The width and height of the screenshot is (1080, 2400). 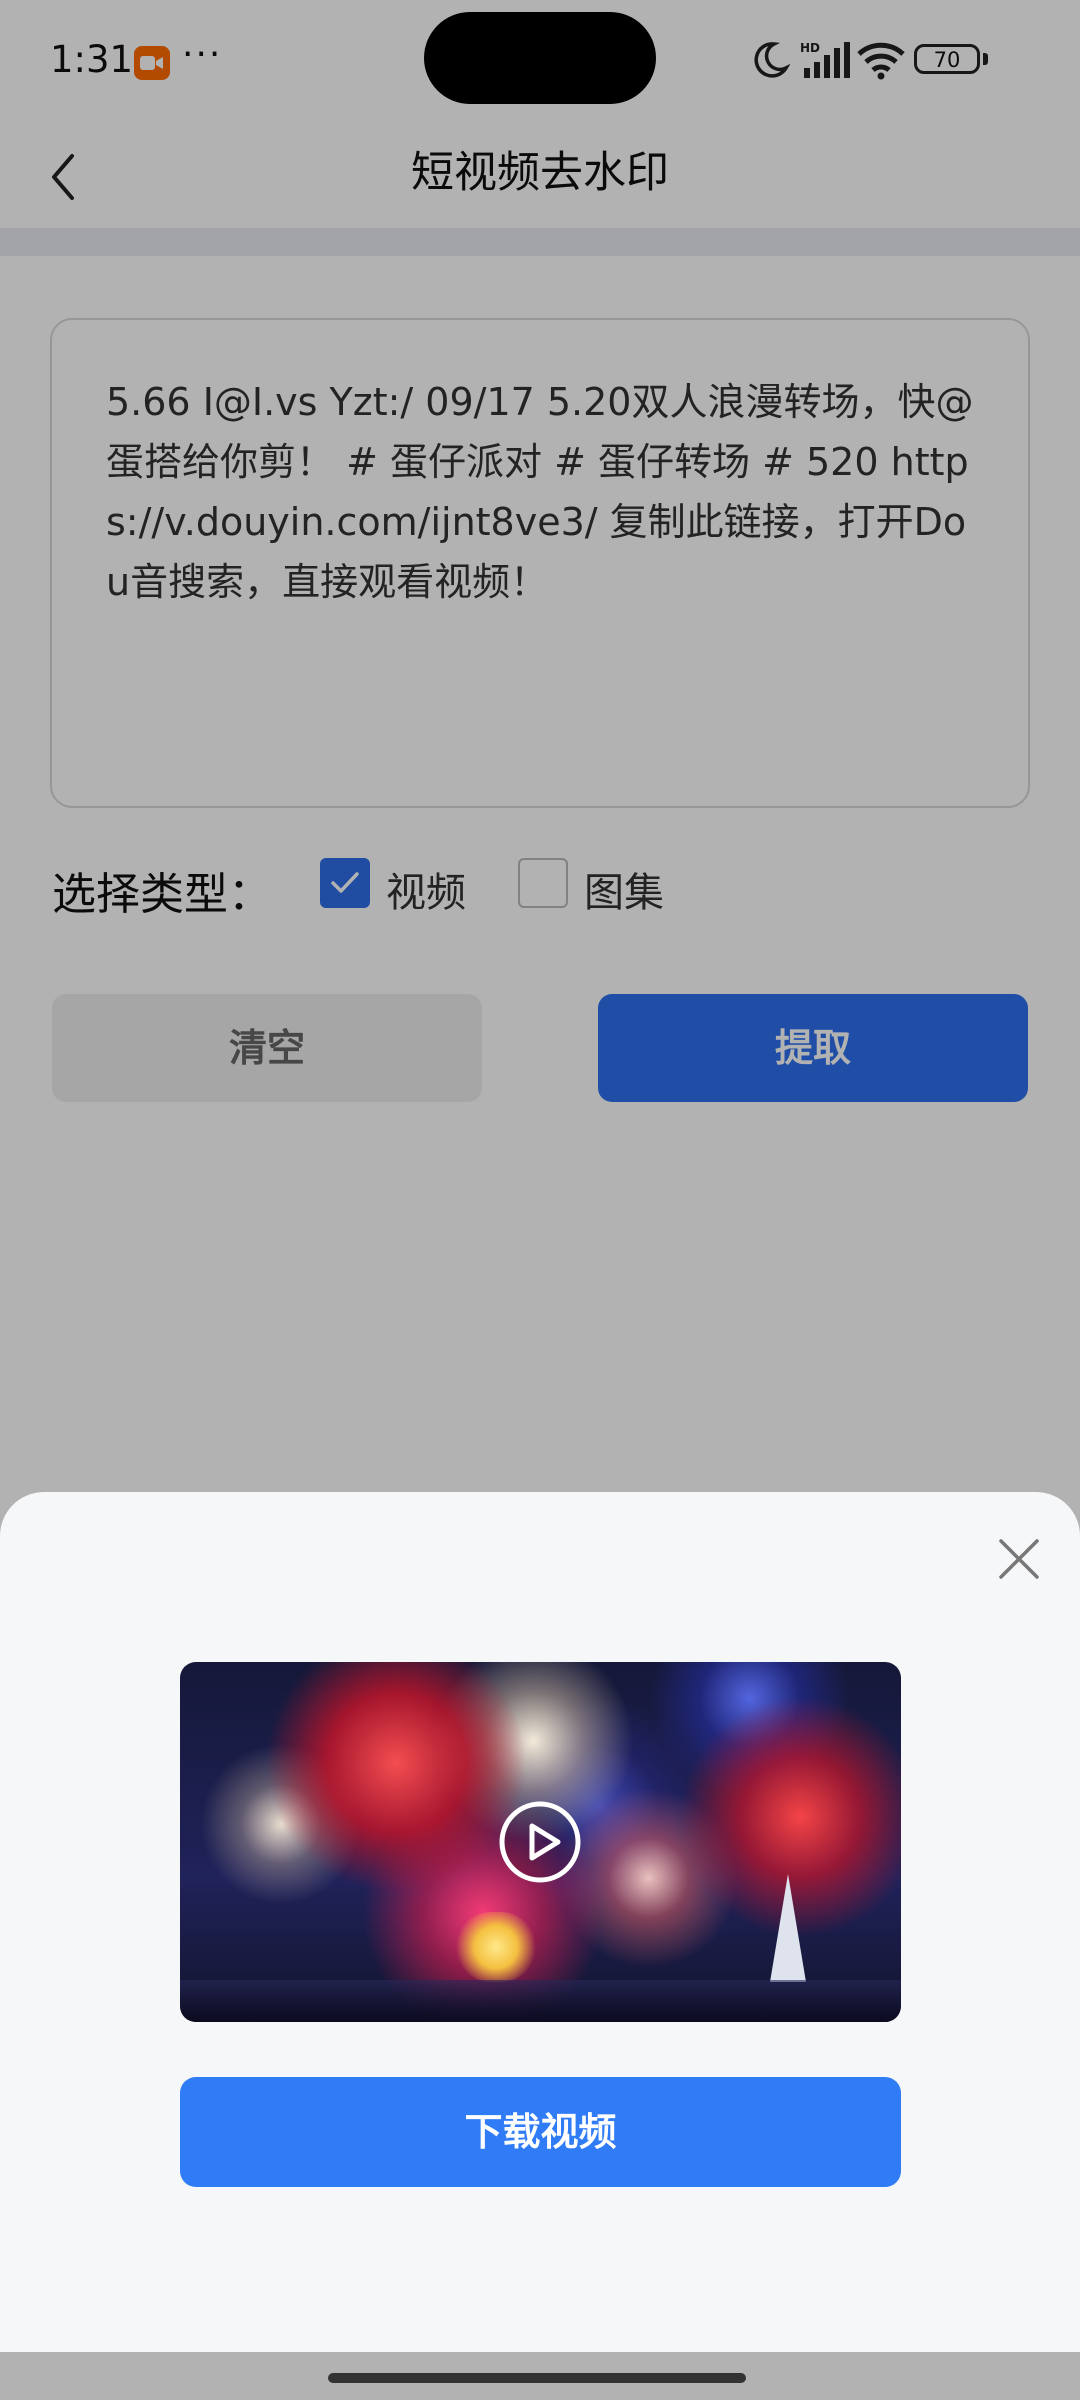 I want to click on close-icon, so click(x=1019, y=1559).